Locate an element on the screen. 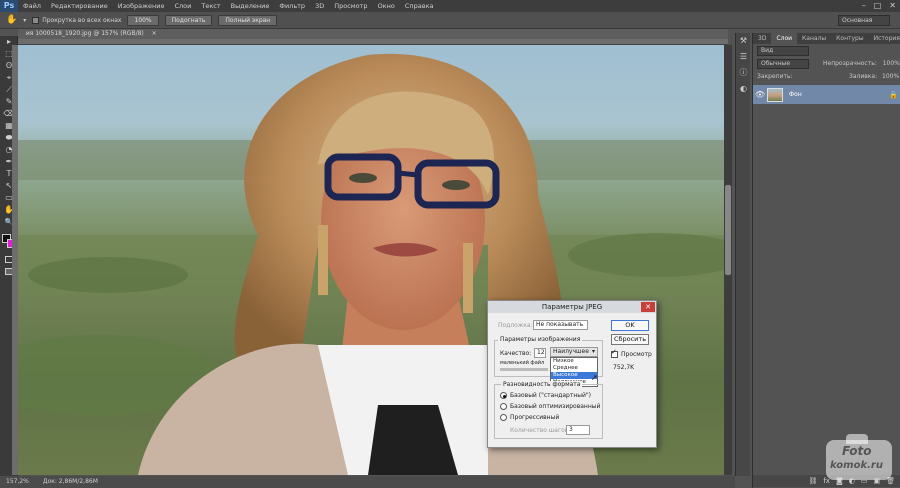 The image size is (900, 488). layer-name: Фон is located at coordinates (795, 94).